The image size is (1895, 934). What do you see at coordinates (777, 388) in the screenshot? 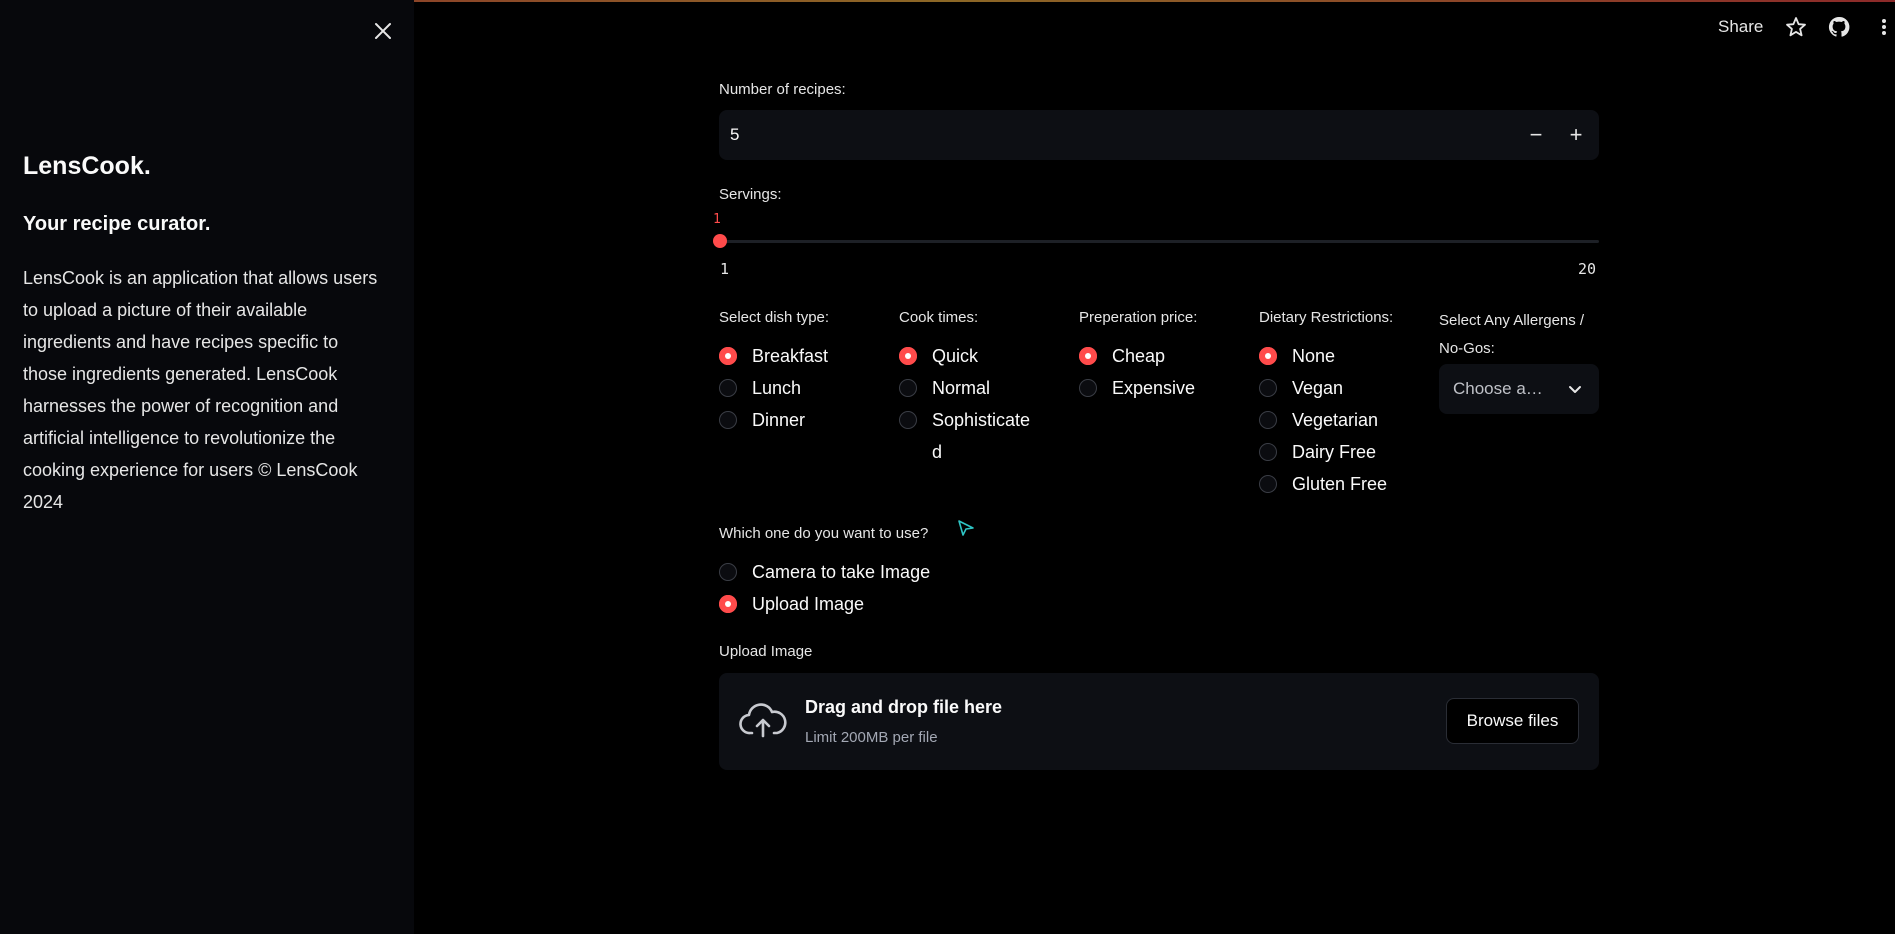
I see `radio-label: Lunch` at bounding box center [777, 388].